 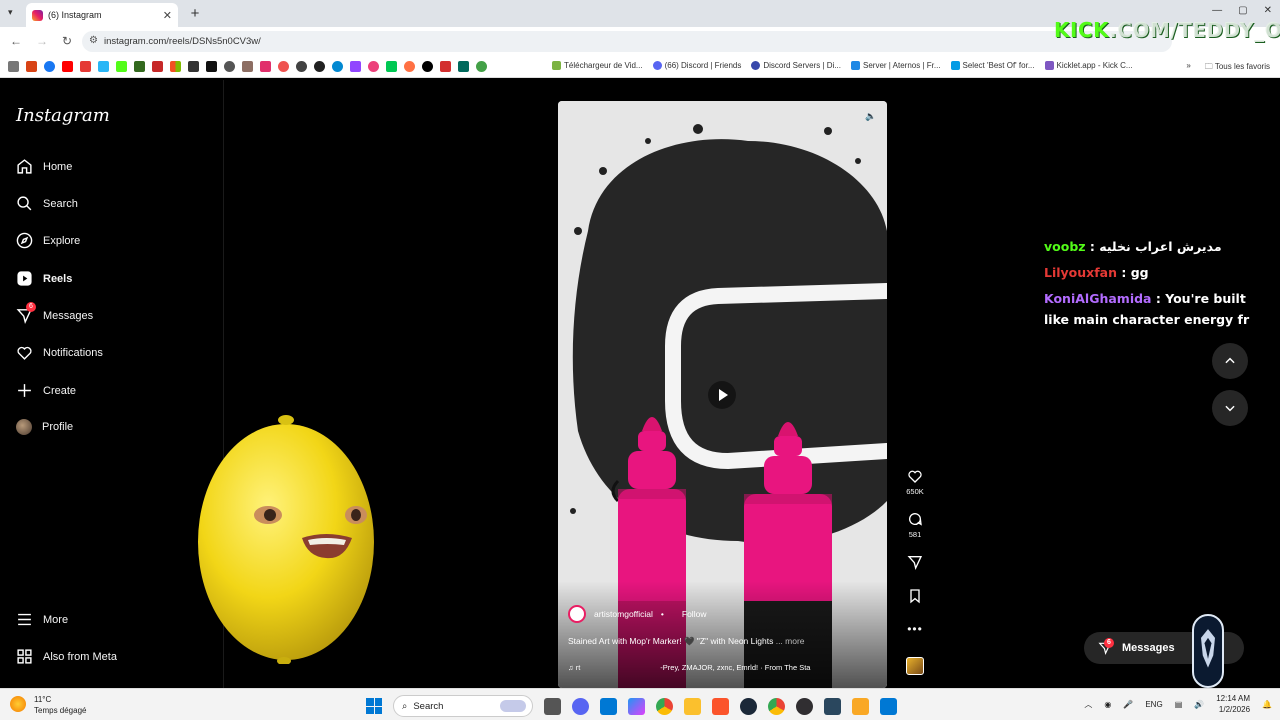 I want to click on url-bar: ⚙ instagram.com/reels/DSNs5n0CV3w/, so click(x=627, y=41).